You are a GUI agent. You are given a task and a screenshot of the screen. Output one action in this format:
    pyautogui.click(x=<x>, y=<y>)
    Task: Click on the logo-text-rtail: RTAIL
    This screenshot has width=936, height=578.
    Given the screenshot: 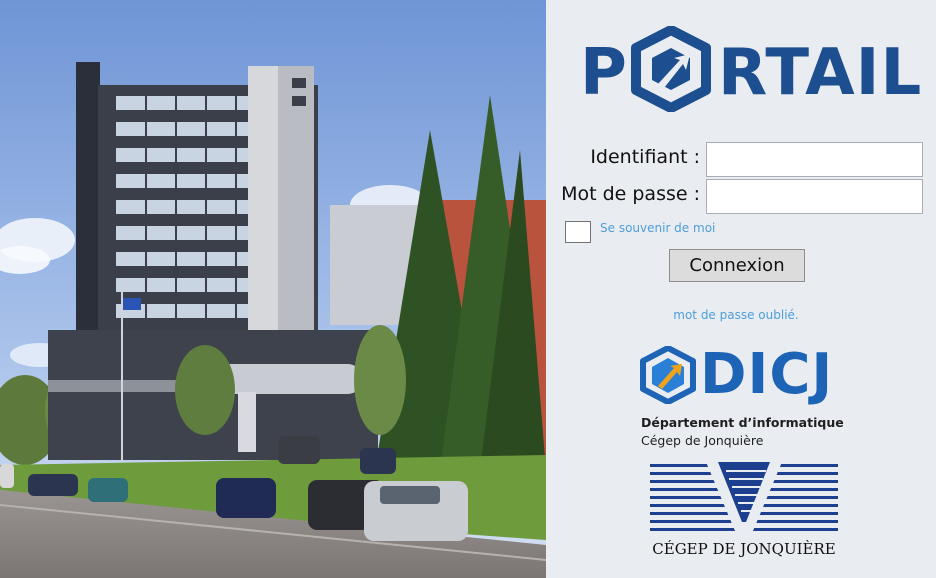 What is the action you would take?
    pyautogui.click(x=820, y=73)
    